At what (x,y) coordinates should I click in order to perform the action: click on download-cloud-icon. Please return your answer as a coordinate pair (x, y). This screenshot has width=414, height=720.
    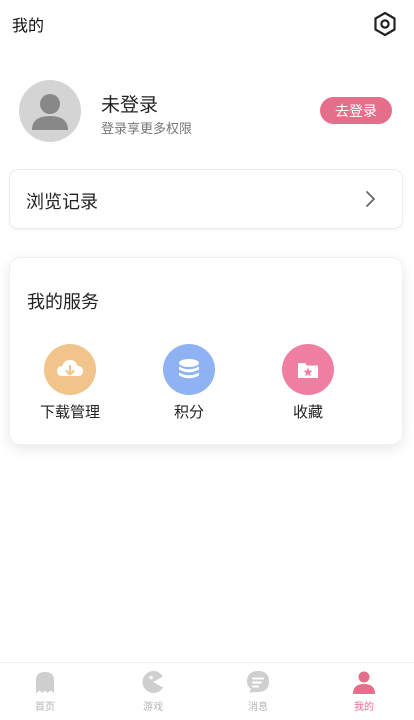
    Looking at the image, I should click on (70, 369).